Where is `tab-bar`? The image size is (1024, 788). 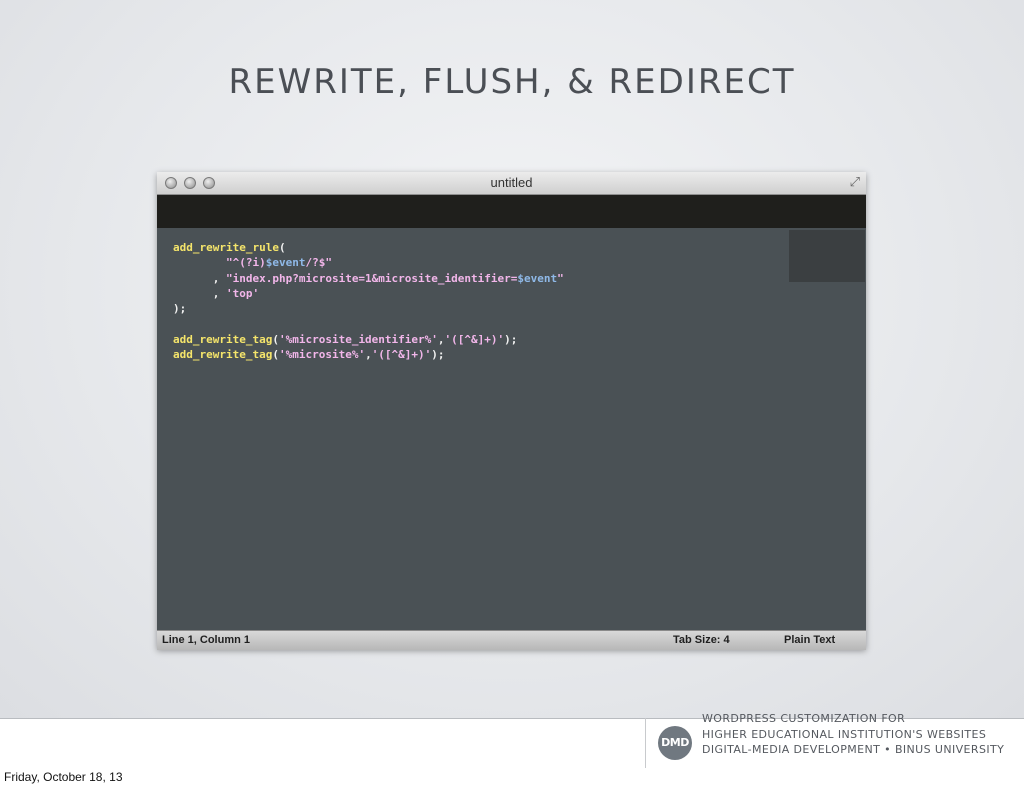
tab-bar is located at coordinates (511, 211).